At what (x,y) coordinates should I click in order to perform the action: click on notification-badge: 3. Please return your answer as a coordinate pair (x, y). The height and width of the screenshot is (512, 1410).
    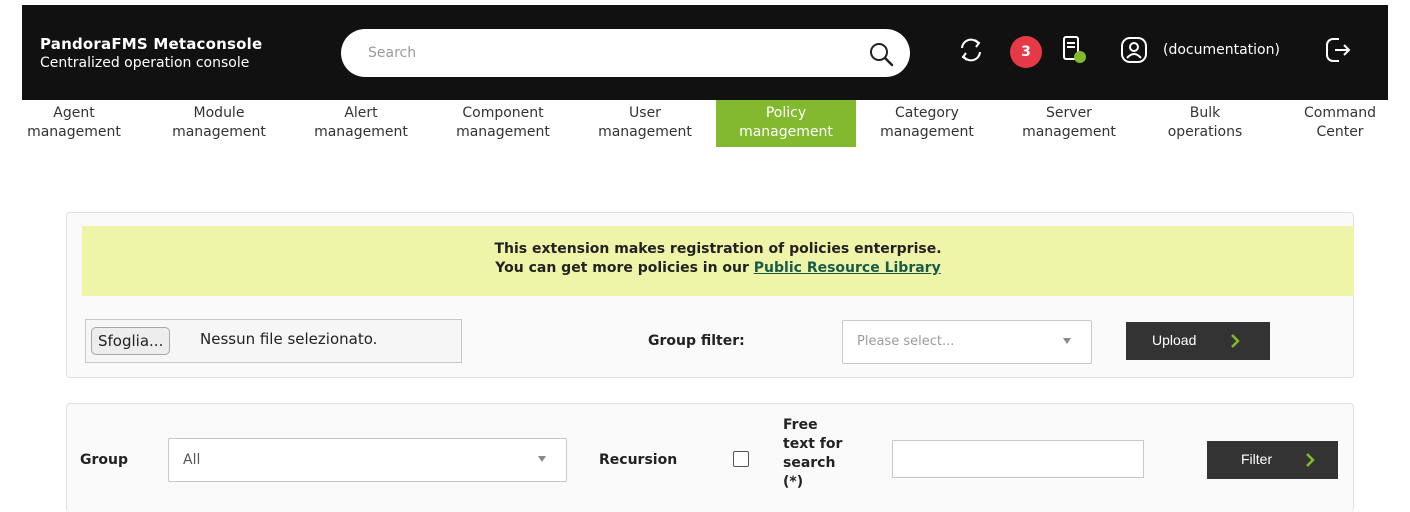
    Looking at the image, I should click on (1026, 52).